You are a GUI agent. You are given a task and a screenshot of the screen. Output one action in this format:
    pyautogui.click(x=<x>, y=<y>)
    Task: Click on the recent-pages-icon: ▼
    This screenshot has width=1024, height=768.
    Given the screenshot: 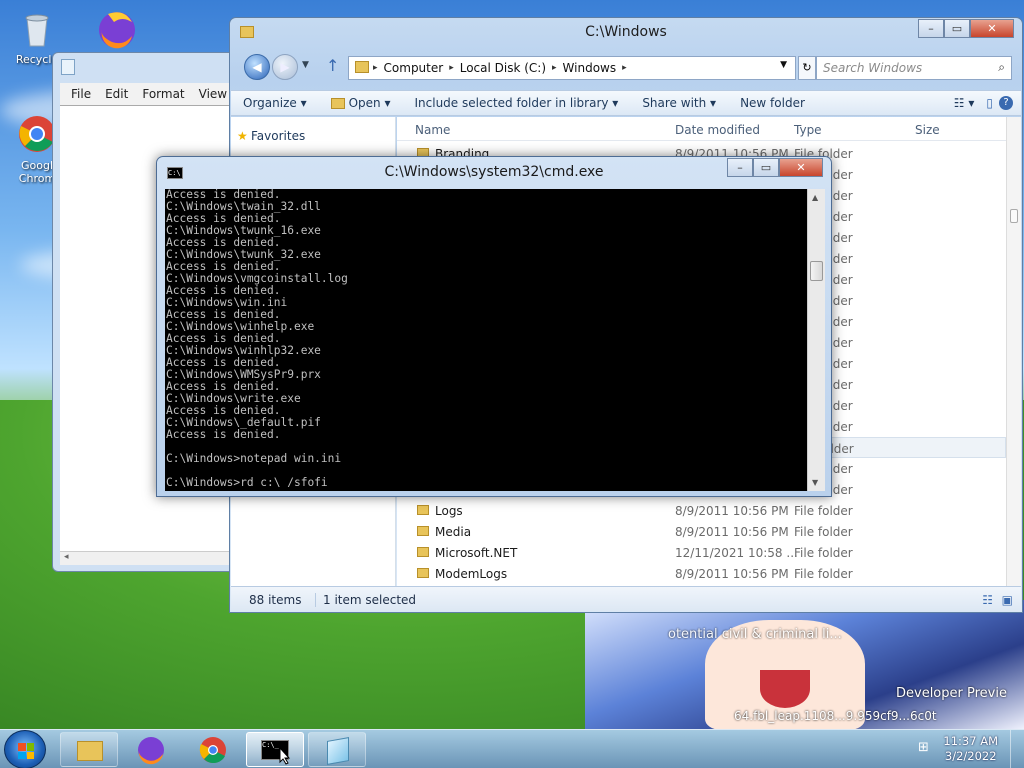 What is the action you would take?
    pyautogui.click(x=305, y=65)
    